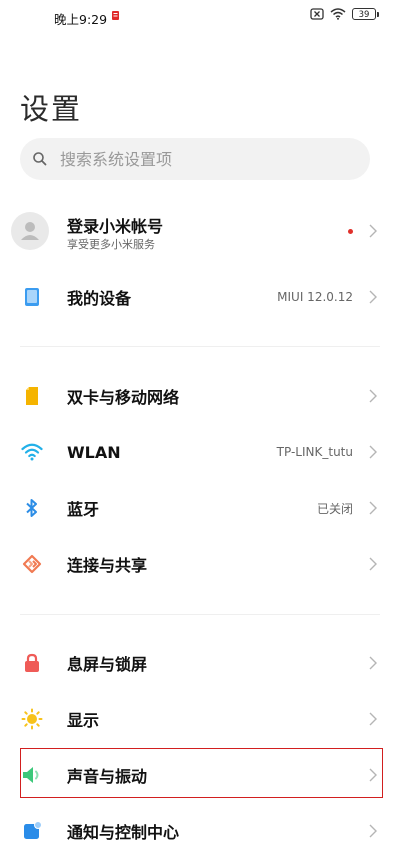 This screenshot has height=859, width=400. What do you see at coordinates (123, 832) in the screenshot?
I see `settings-item-label: 通知与控制中心` at bounding box center [123, 832].